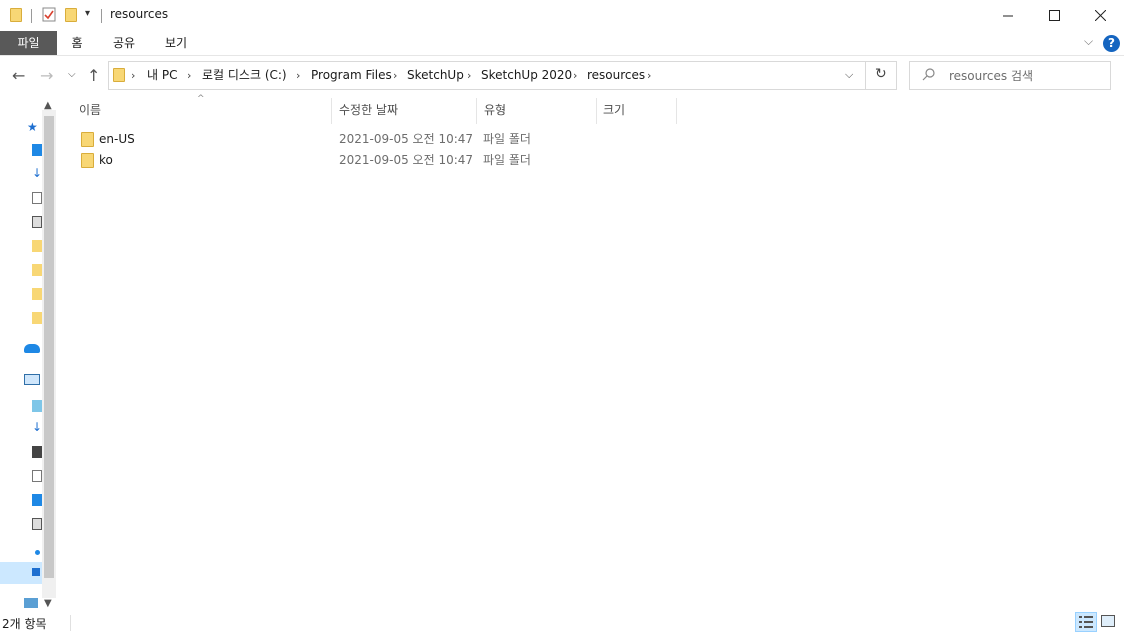 The image size is (1124, 635). Describe the element at coordinates (614, 110) in the screenshot. I see `column-header-size: 크기` at that location.